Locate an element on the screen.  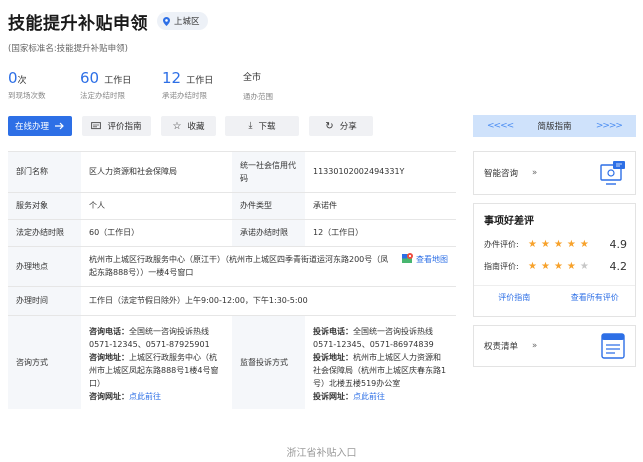
place-label: 办理地点 is located at coordinates (44, 266).